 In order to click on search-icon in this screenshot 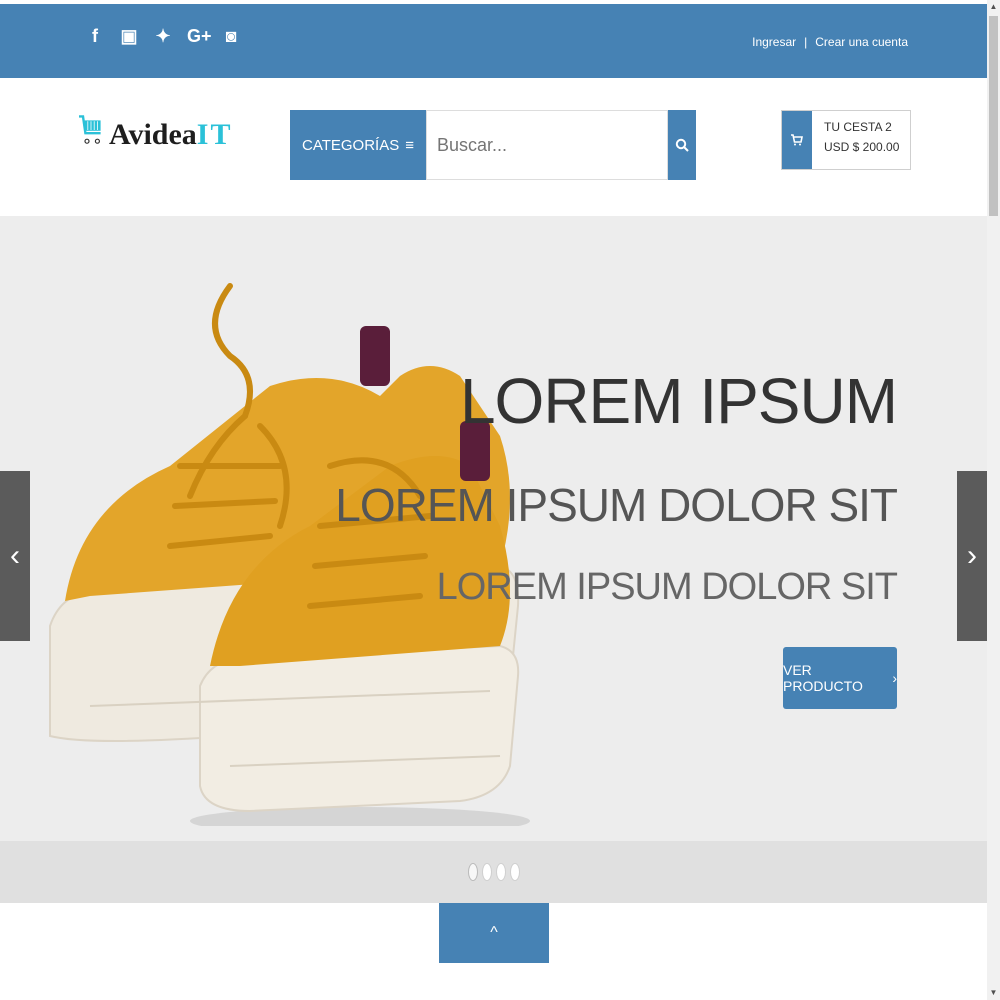, I will do `click(682, 145)`.